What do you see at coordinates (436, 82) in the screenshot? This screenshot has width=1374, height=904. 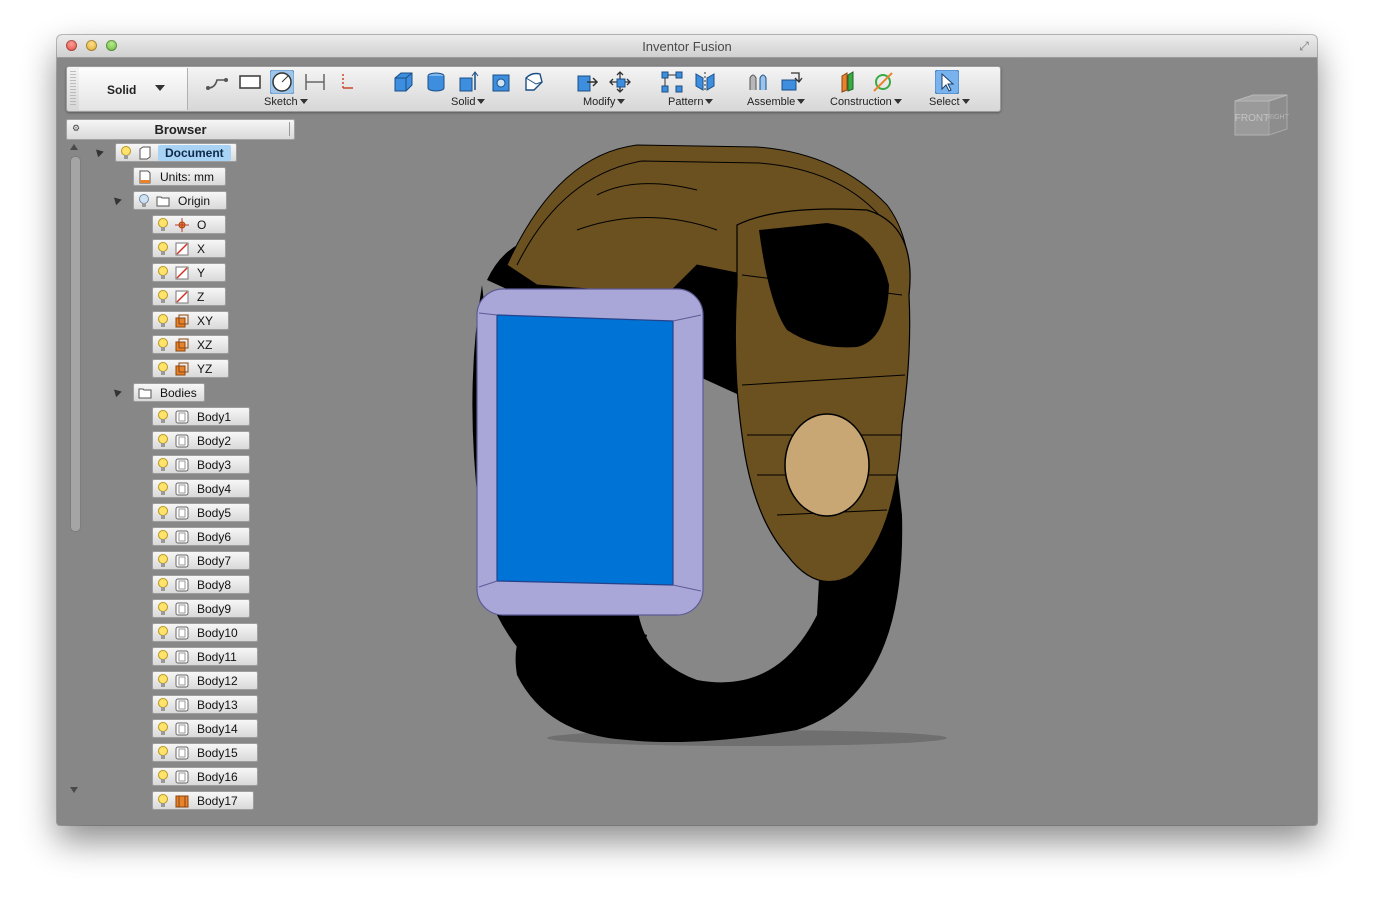 I see `cylinder-icon` at bounding box center [436, 82].